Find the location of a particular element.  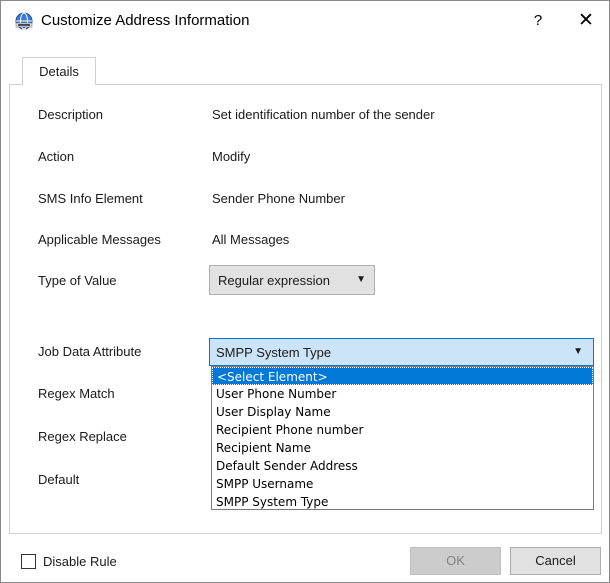

close-button: ✕ is located at coordinates (586, 21).